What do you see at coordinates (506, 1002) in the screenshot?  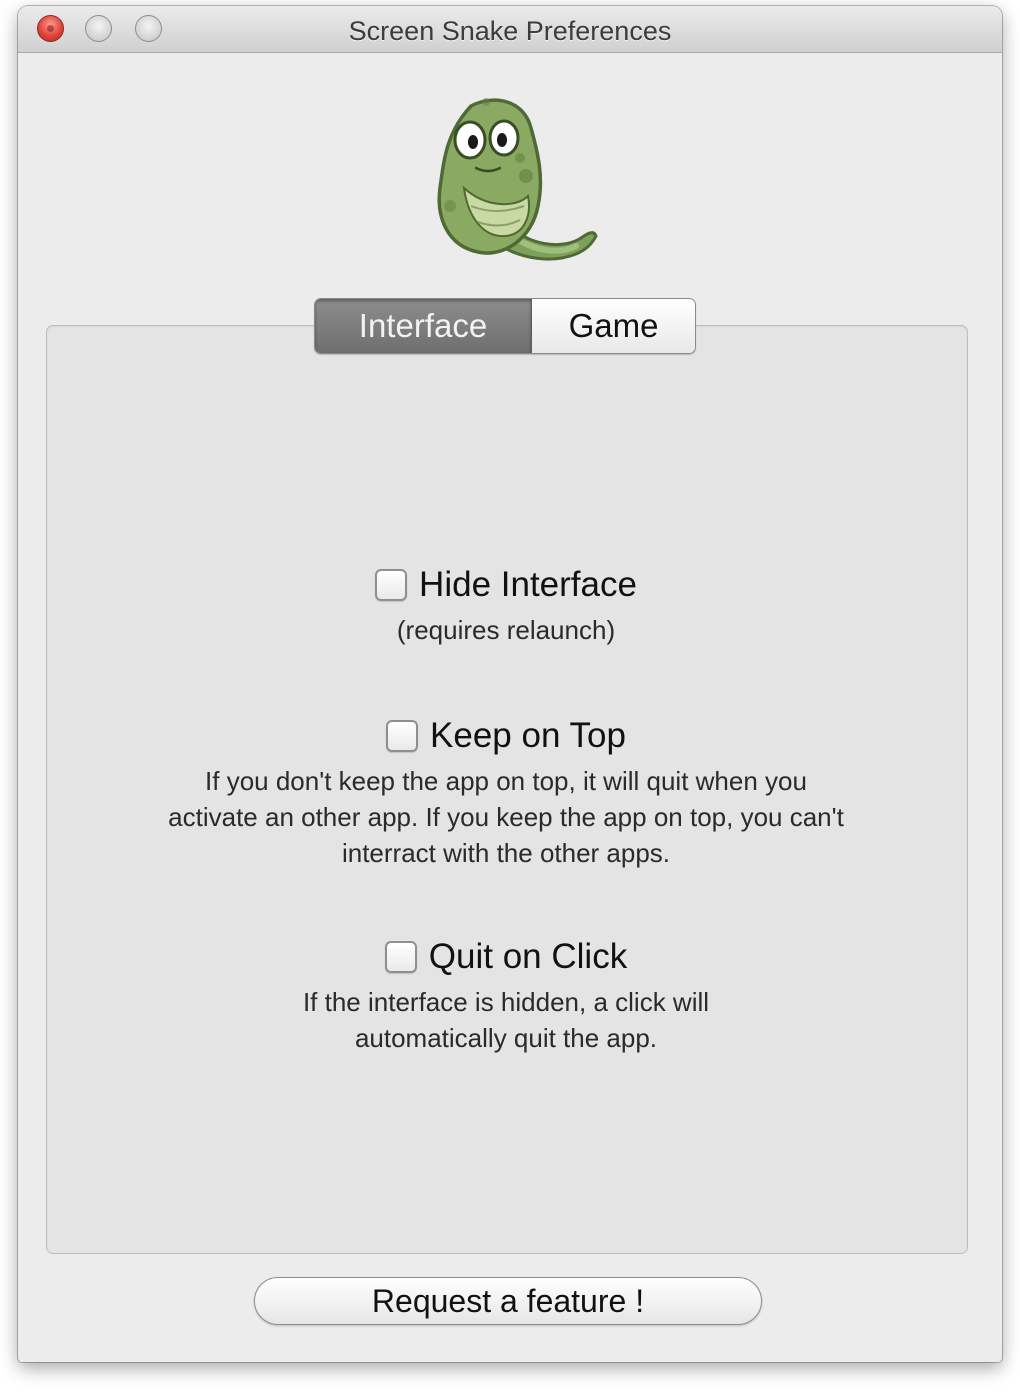 I see `description-line: If the interface is hidden, a click will` at bounding box center [506, 1002].